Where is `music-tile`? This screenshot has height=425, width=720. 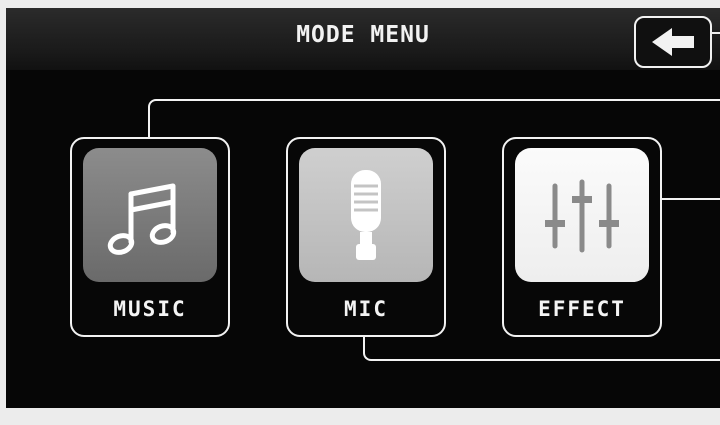 music-tile is located at coordinates (150, 215).